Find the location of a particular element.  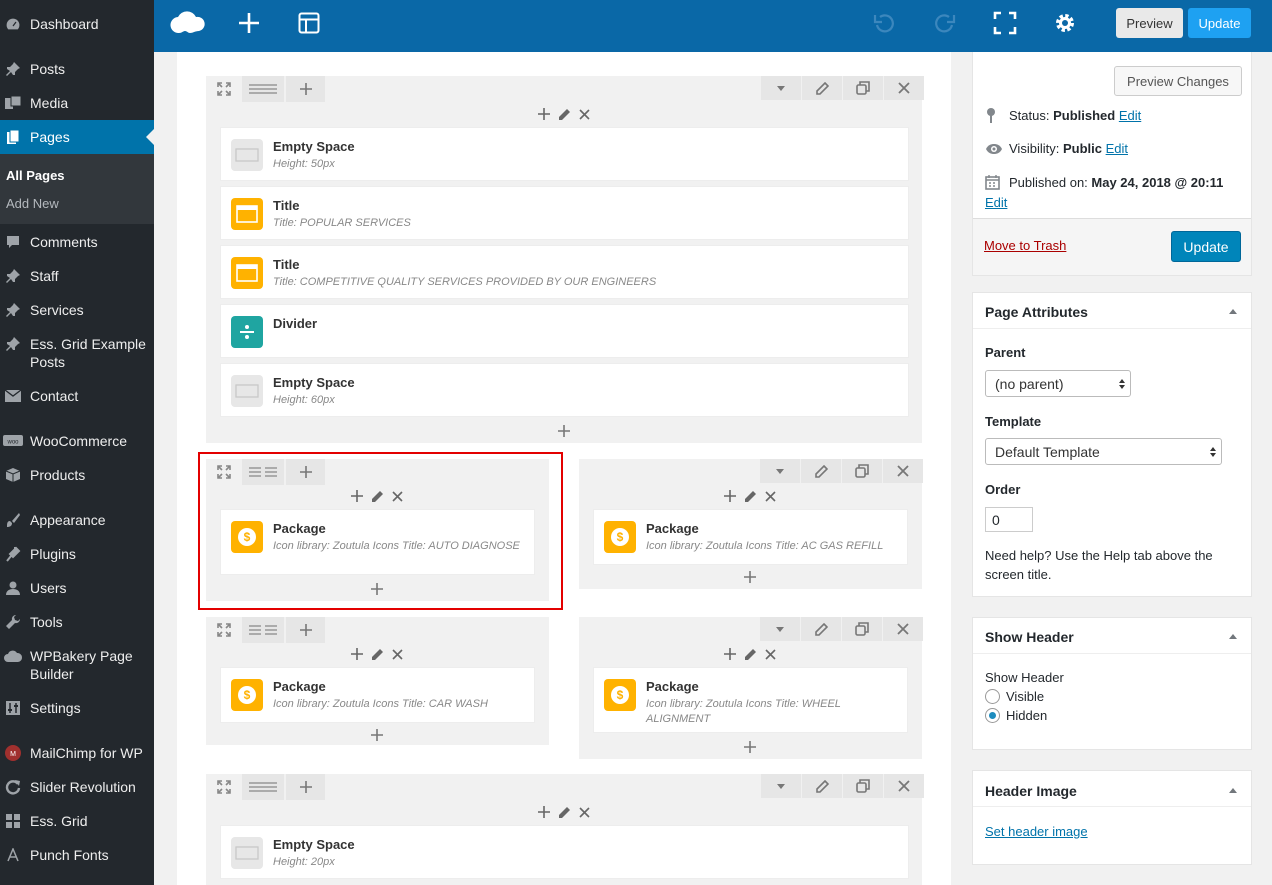

sidebar-item-mailchimp: M MailChimp for WP is located at coordinates (77, 753).